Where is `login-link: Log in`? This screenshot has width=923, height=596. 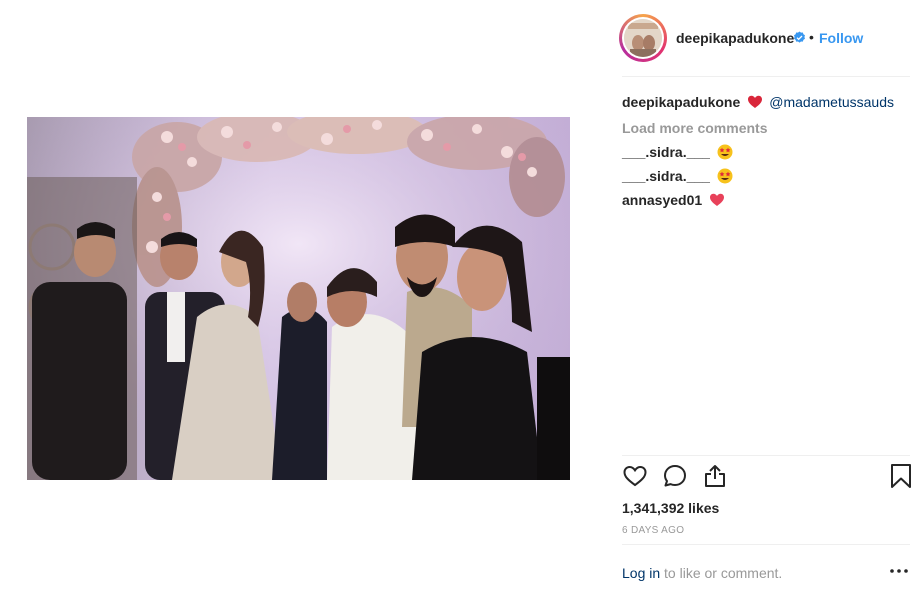 login-link: Log in is located at coordinates (641, 573).